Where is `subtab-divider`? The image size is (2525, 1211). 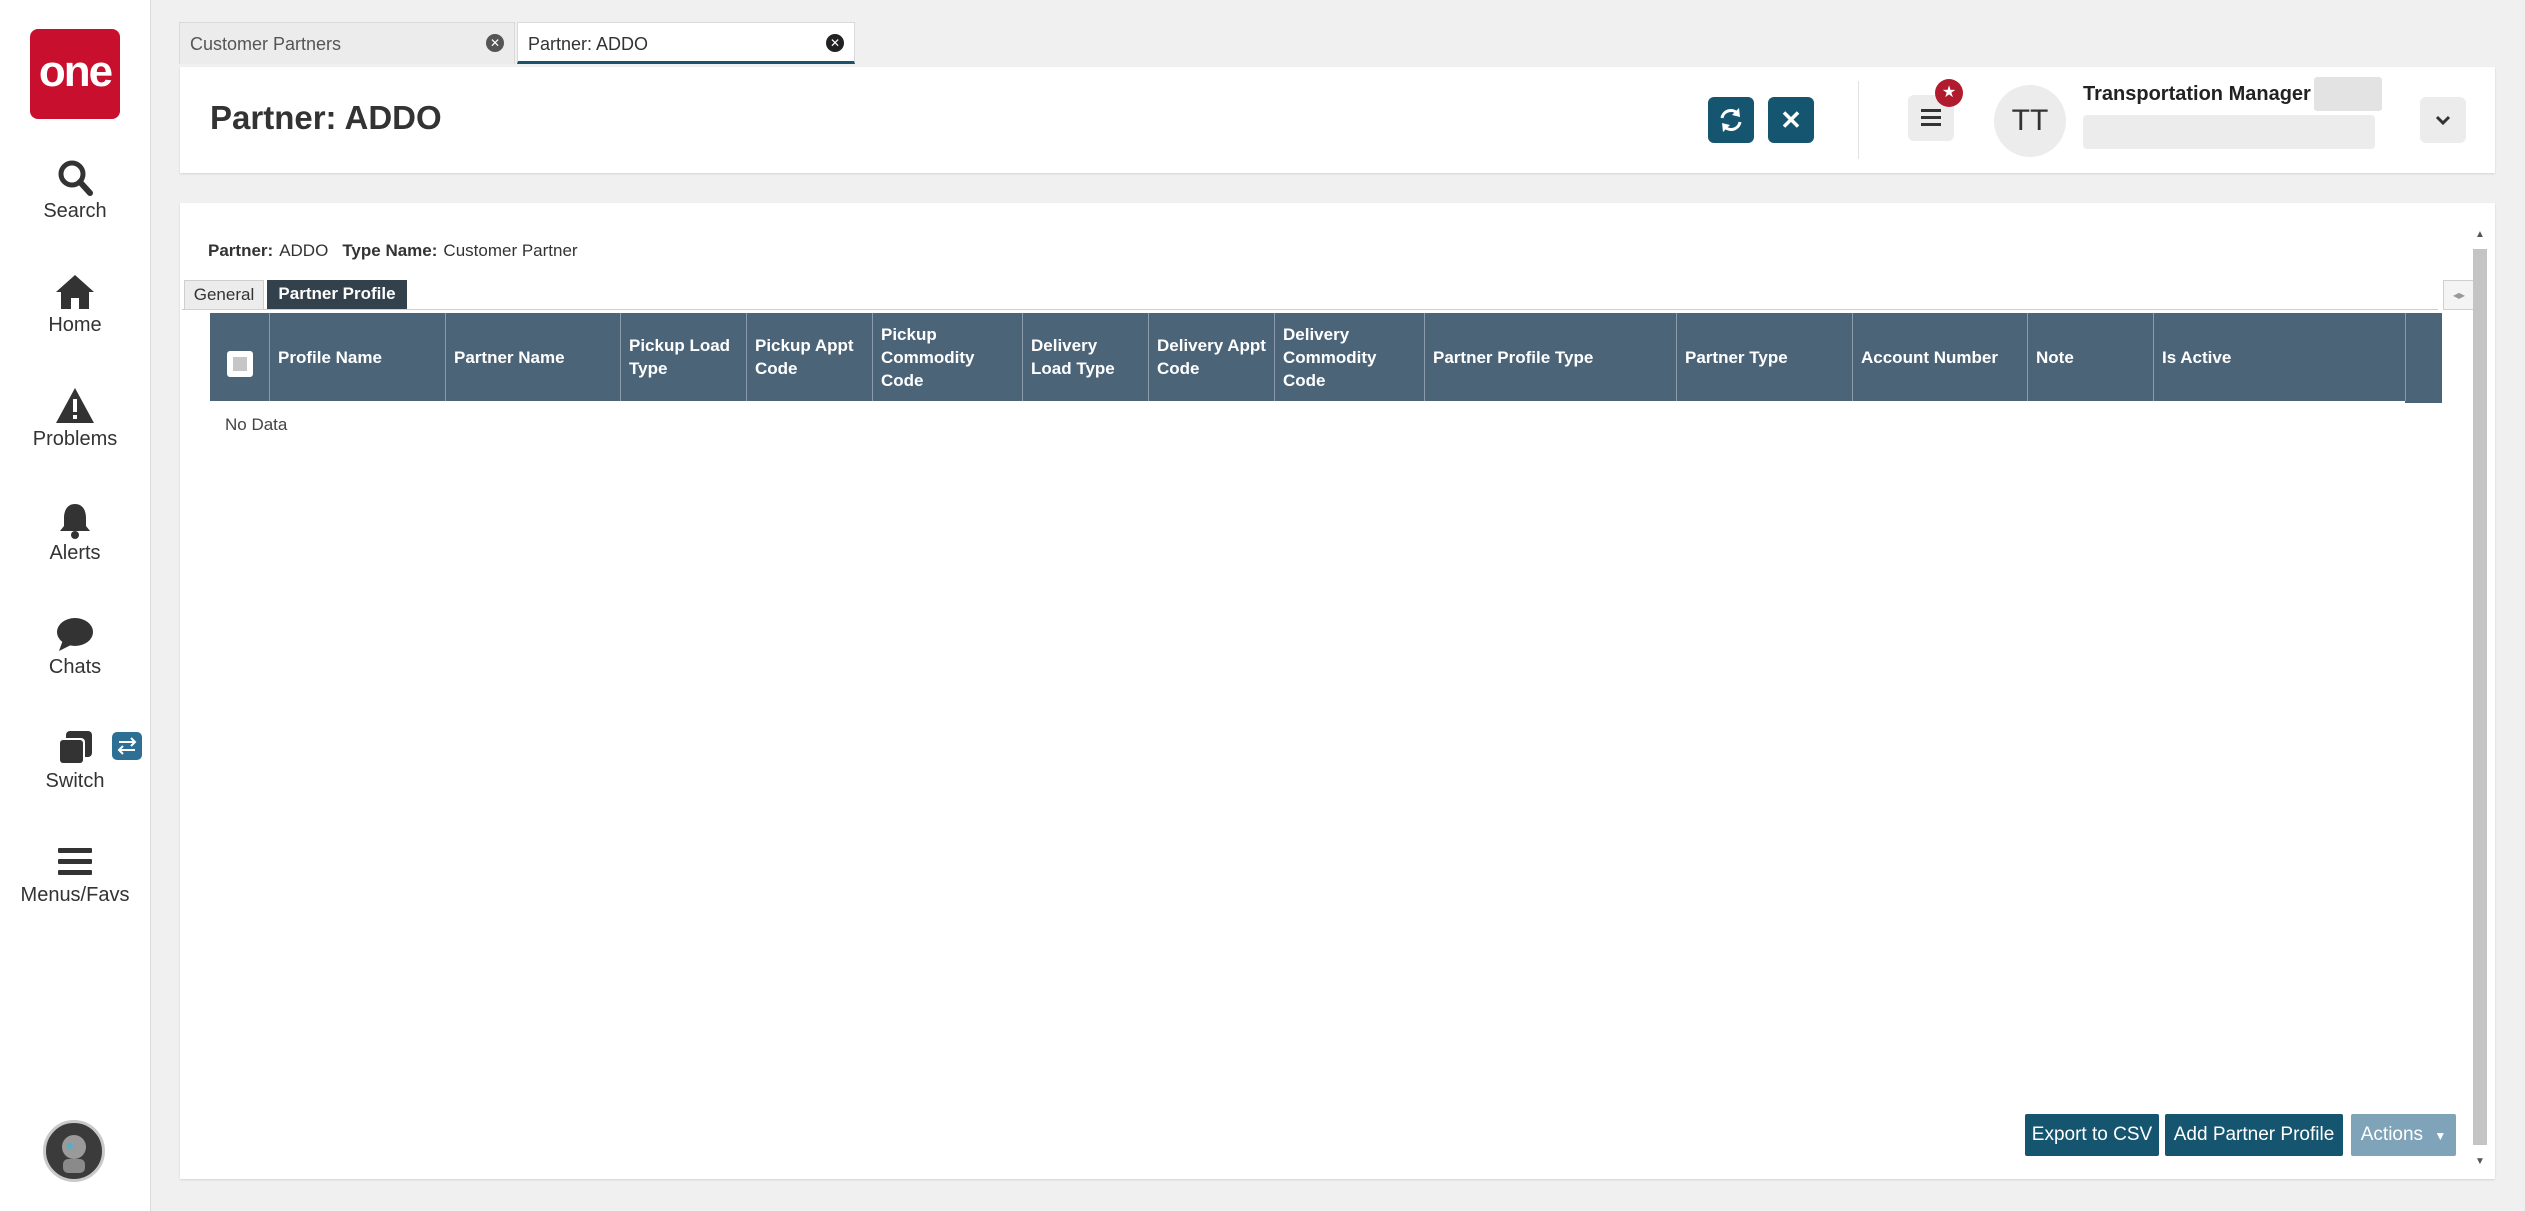 subtab-divider is located at coordinates (1310, 309).